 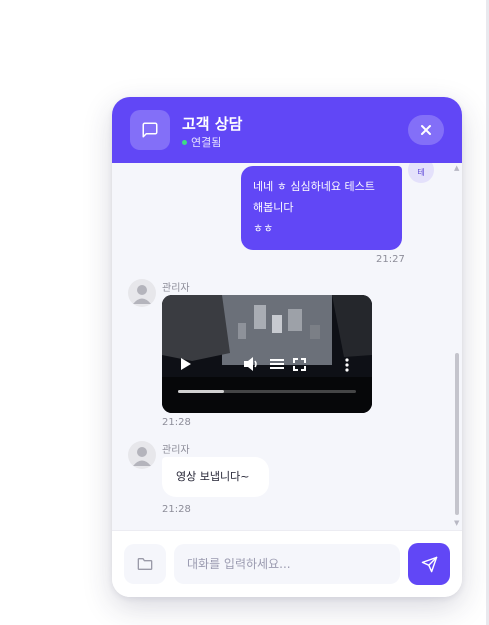 I want to click on chat-bubble-icon, so click(x=150, y=130).